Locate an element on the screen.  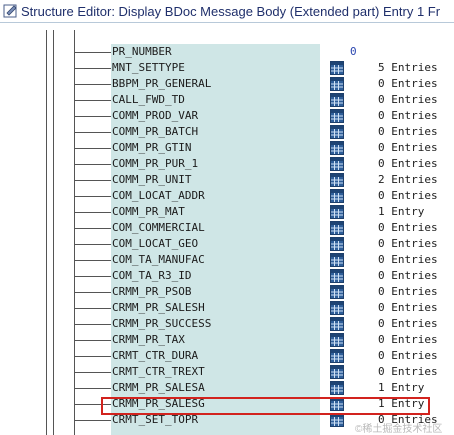
tree-node-label: CRMM_PR_TAX is located at coordinates (148, 340).